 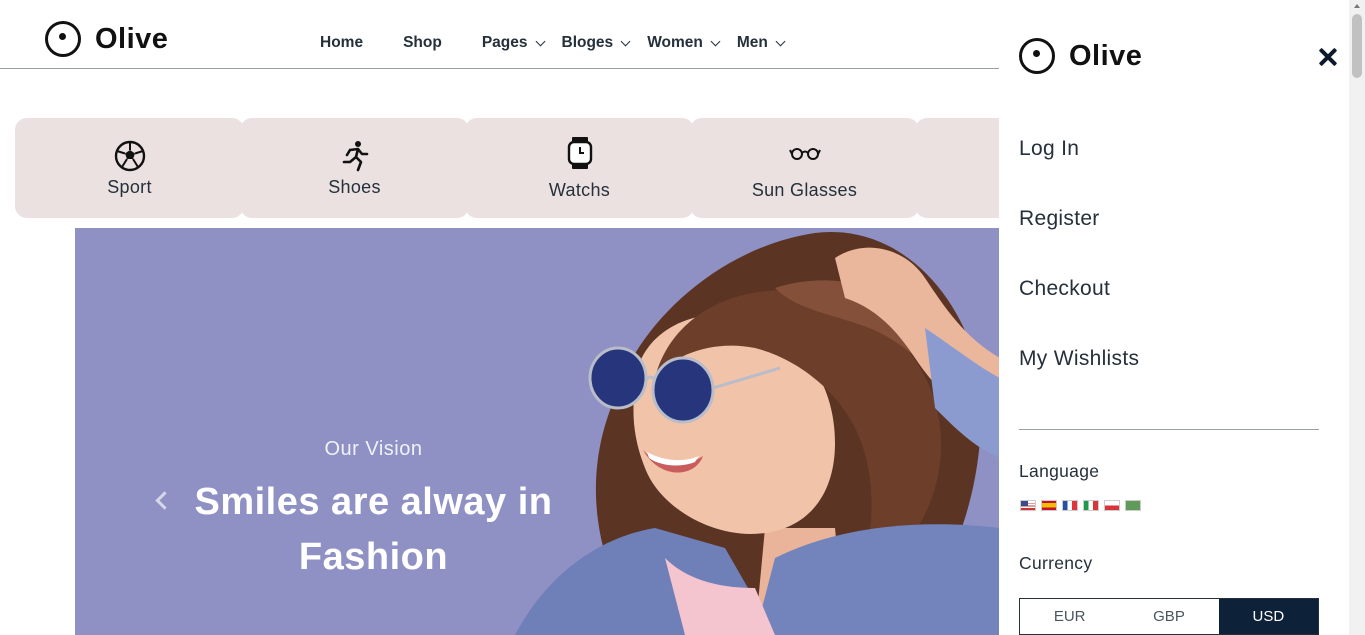 What do you see at coordinates (752, 42) in the screenshot?
I see `nav-label: Men` at bounding box center [752, 42].